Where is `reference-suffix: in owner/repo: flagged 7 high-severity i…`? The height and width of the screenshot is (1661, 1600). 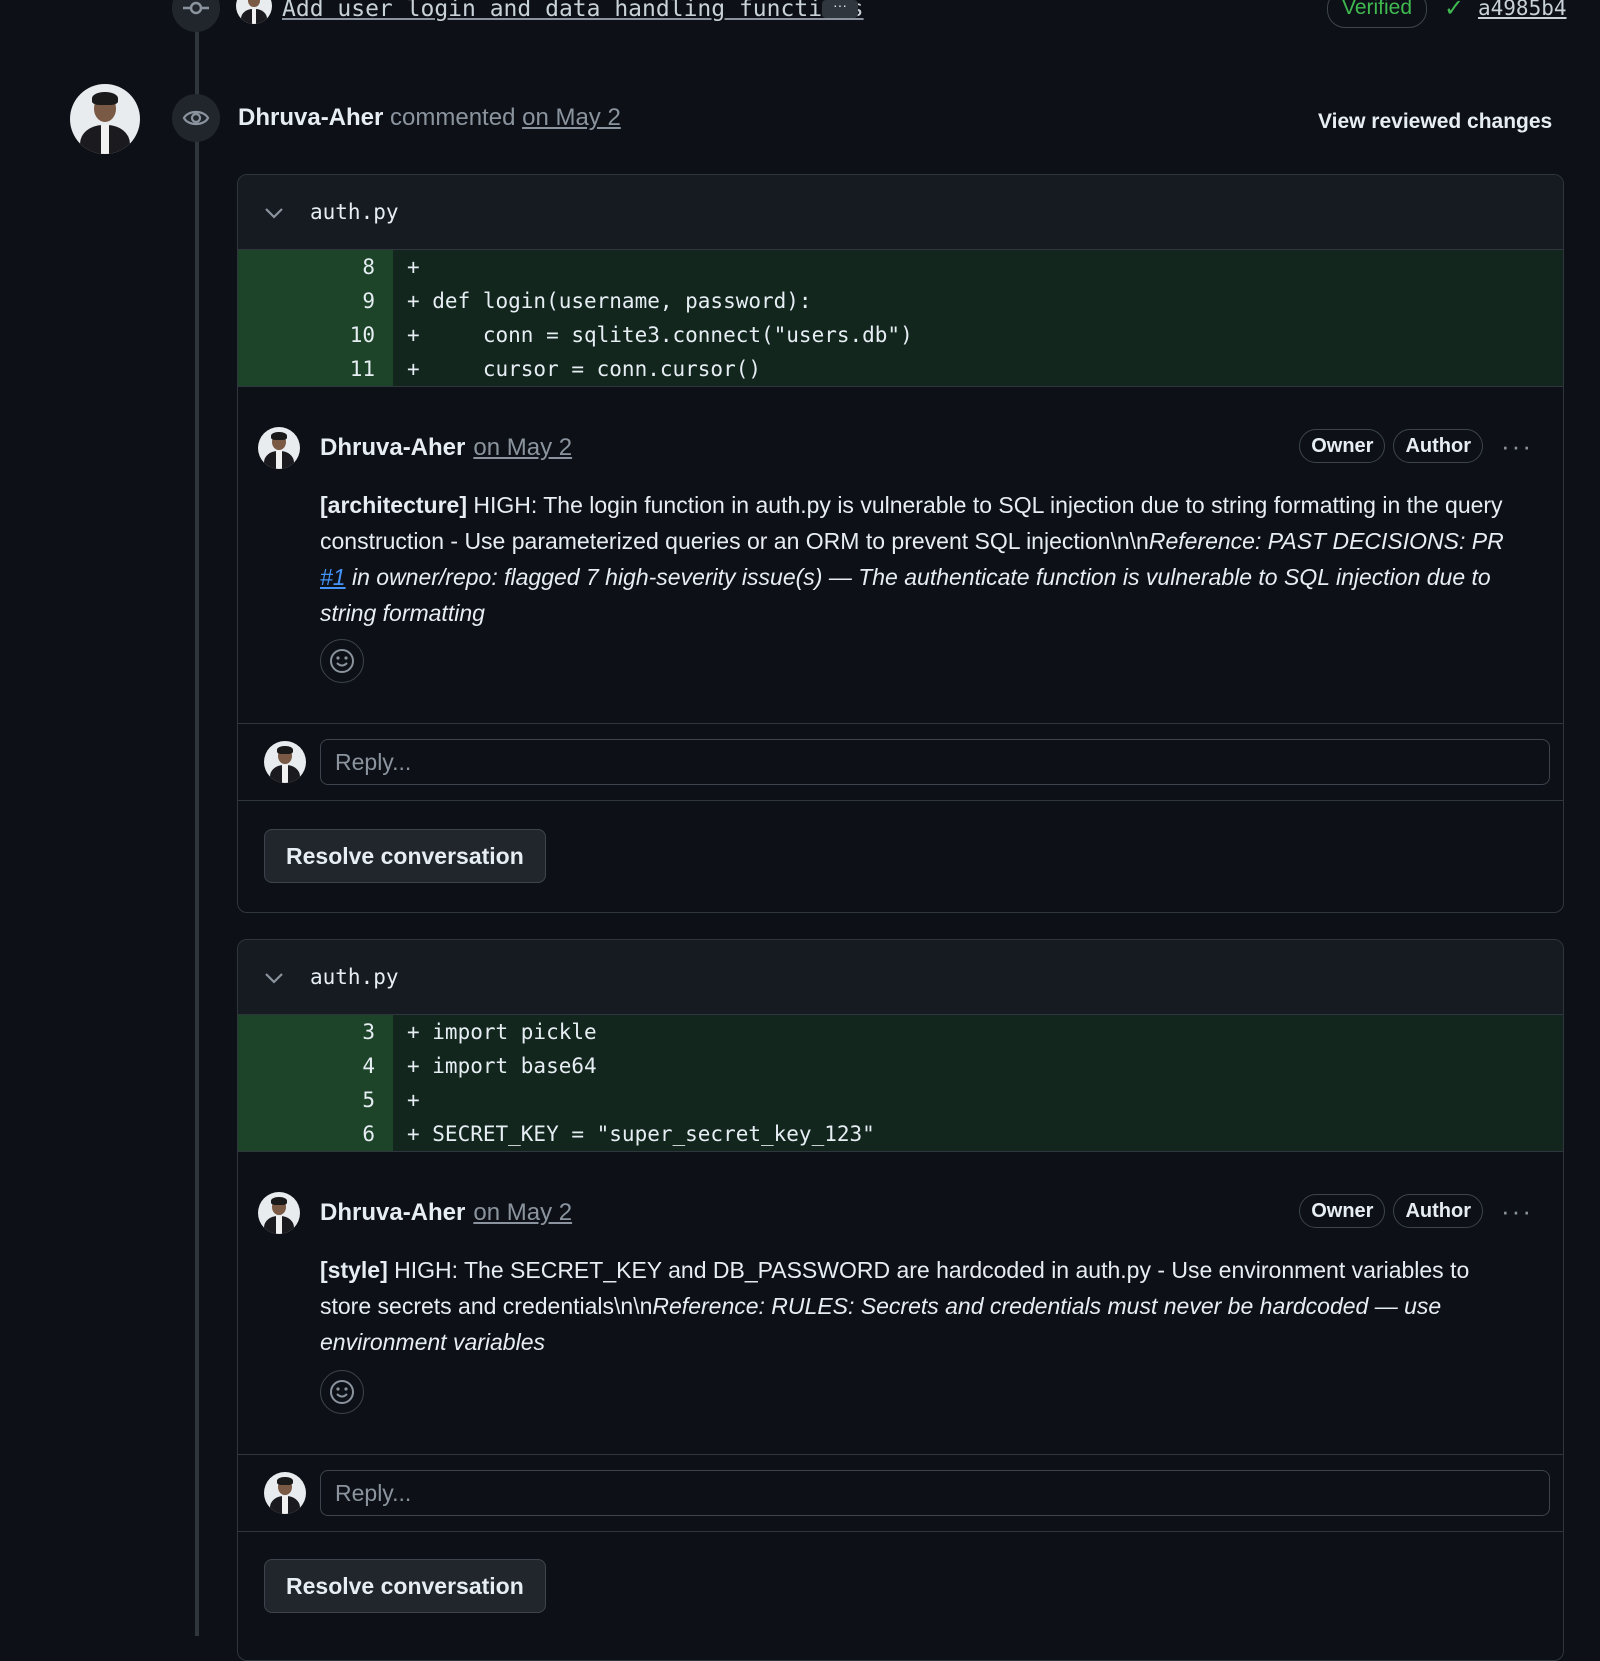
reference-suffix: in owner/repo: flagged 7 high-severity i… is located at coordinates (905, 595).